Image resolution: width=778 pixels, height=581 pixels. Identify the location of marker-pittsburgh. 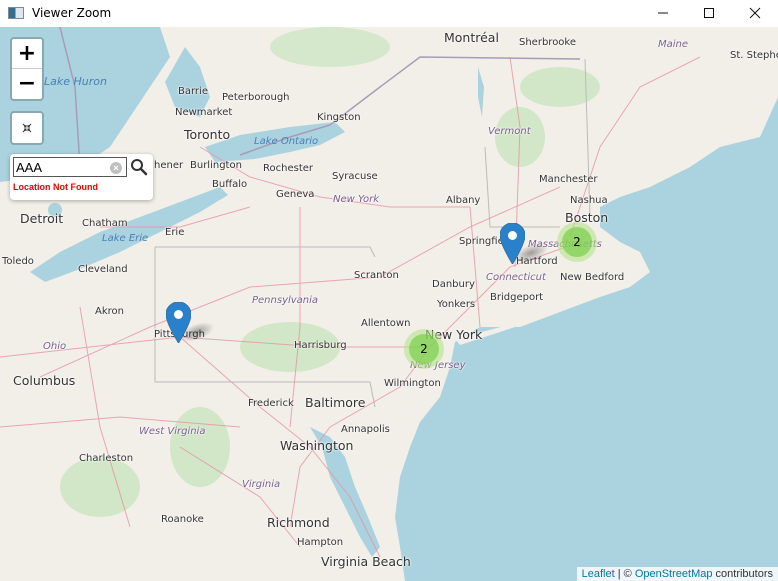
(178, 322).